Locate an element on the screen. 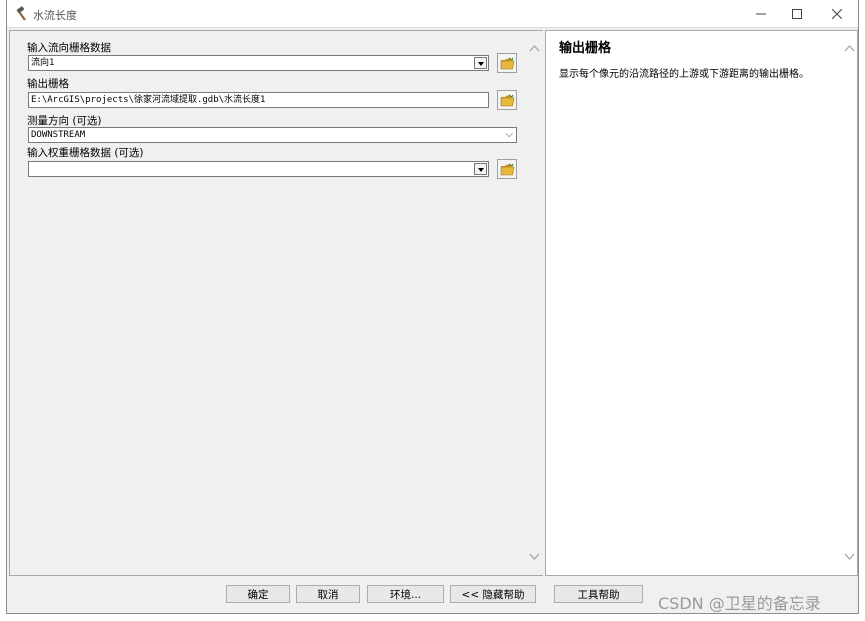  close-icon is located at coordinates (837, 14).